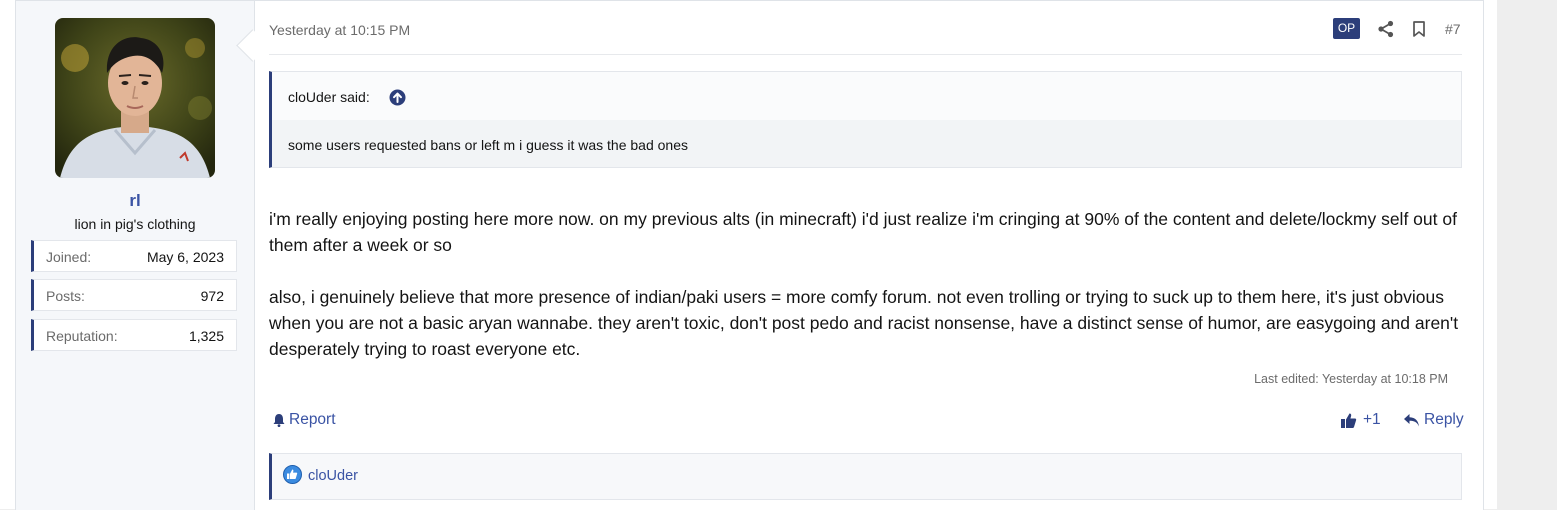 The height and width of the screenshot is (510, 1557). I want to click on reply-button: Reply, so click(1433, 420).